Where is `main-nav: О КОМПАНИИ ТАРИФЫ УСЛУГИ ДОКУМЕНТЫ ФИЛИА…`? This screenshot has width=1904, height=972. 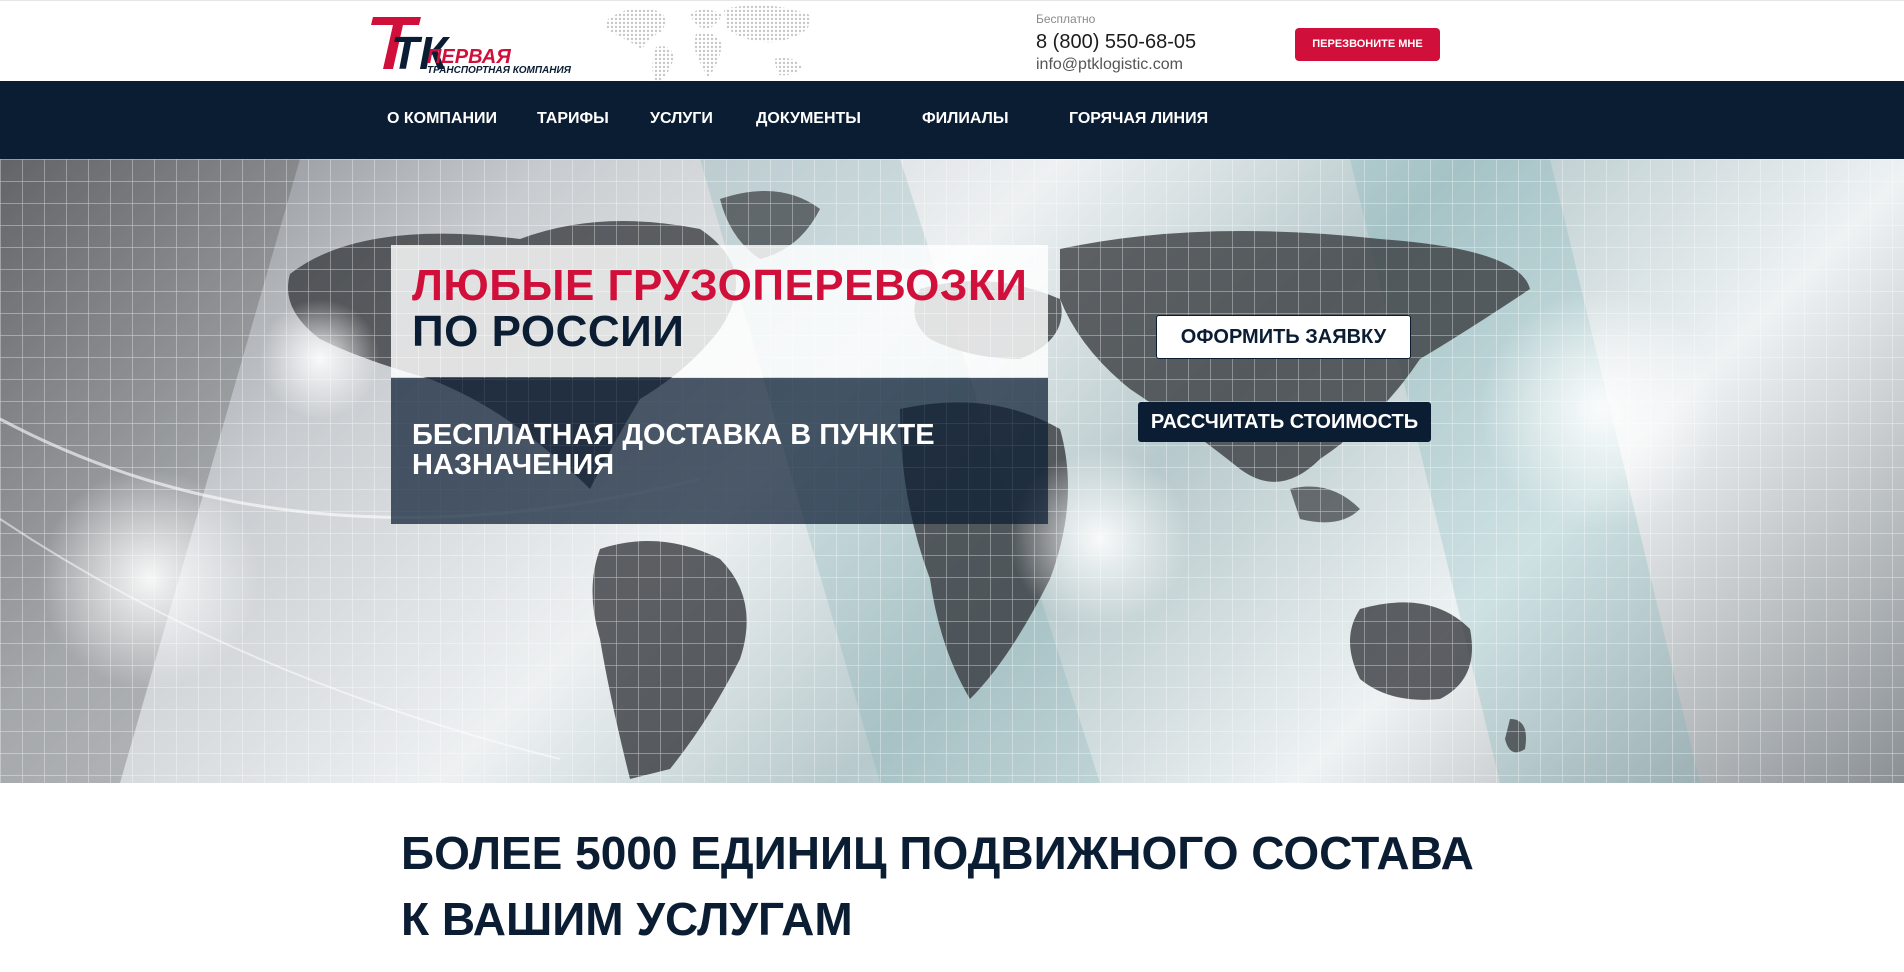 main-nav: О КОМПАНИИ ТАРИФЫ УСЛУГИ ДОКУМЕНТЫ ФИЛИА… is located at coordinates (952, 120).